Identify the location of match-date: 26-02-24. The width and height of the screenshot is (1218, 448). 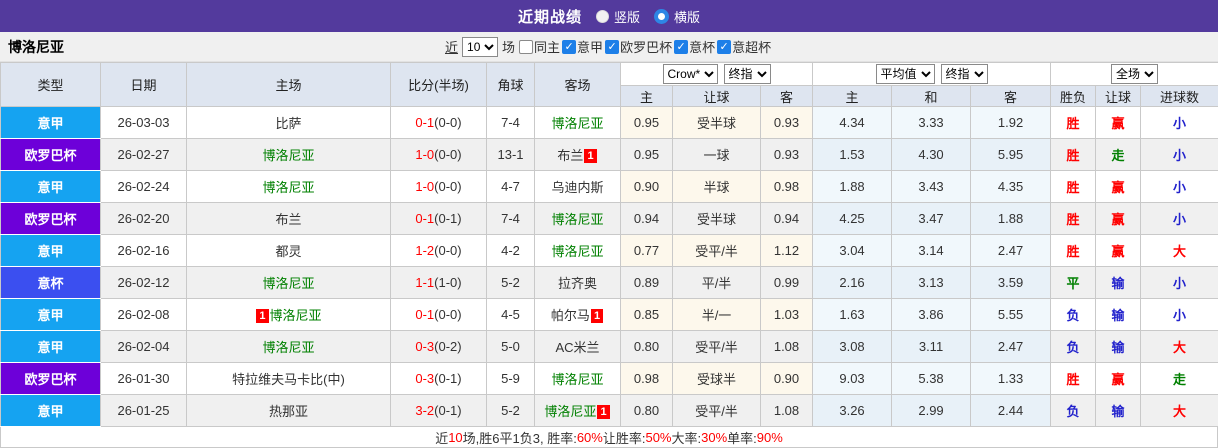
(144, 187).